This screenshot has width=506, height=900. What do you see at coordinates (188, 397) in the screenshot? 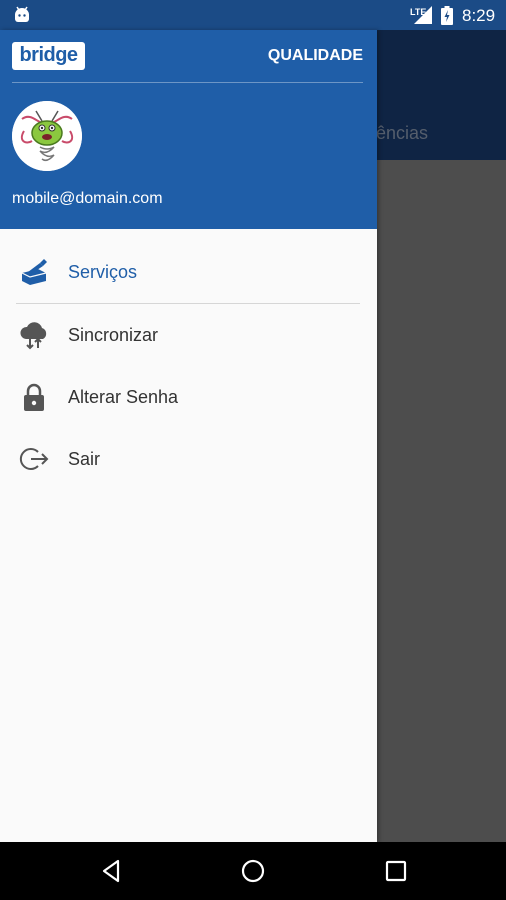
I see `menu-item-alterar-senha: Alterar Senha` at bounding box center [188, 397].